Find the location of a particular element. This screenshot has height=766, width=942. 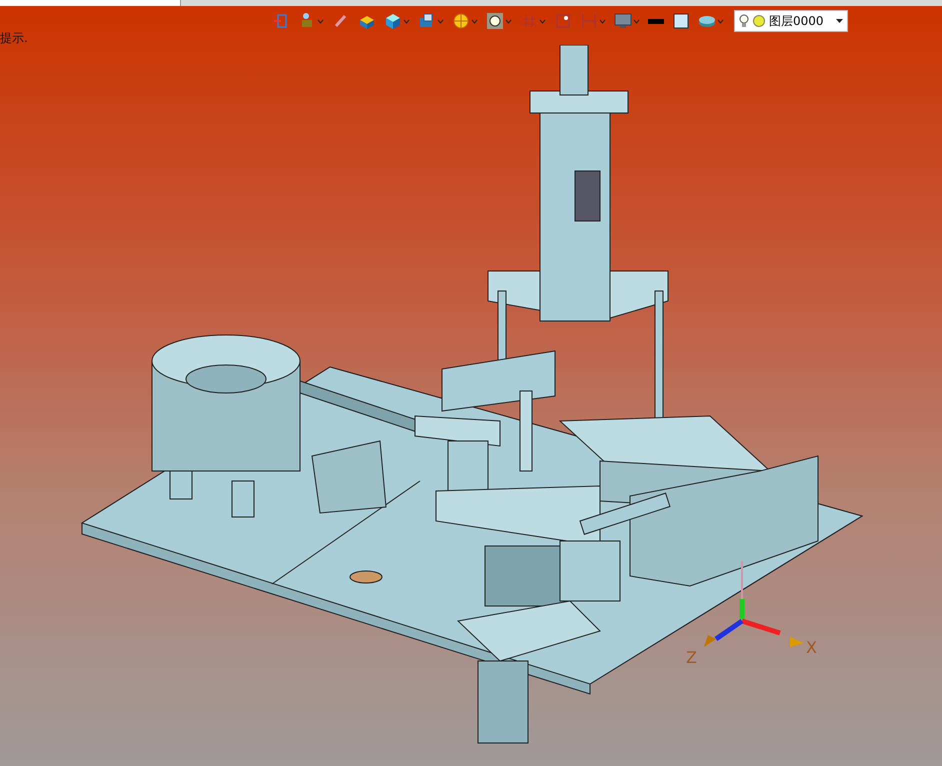

square-icon is located at coordinates (681, 21).